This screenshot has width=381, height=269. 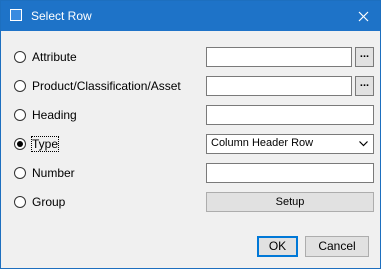 What do you see at coordinates (190, 144) in the screenshot?
I see `row-type: Type Column Header Row` at bounding box center [190, 144].